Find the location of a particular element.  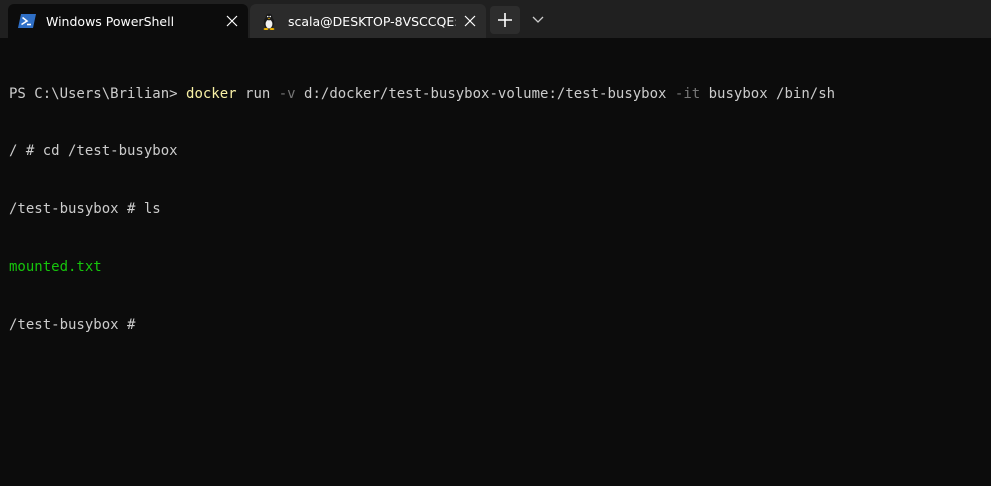

tab-label: scala@DESKTOP-8VSCCQE: /mr is located at coordinates (372, 21).